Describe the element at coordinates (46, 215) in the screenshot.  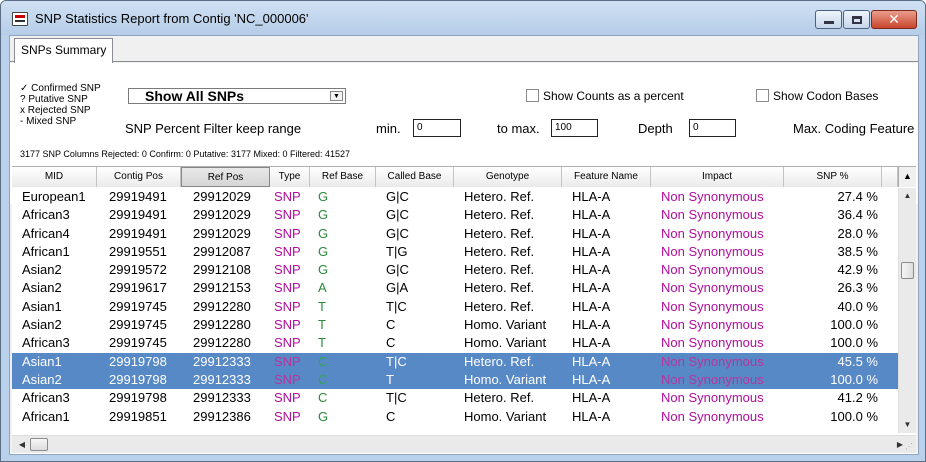
I see `cell-mid: African3` at that location.